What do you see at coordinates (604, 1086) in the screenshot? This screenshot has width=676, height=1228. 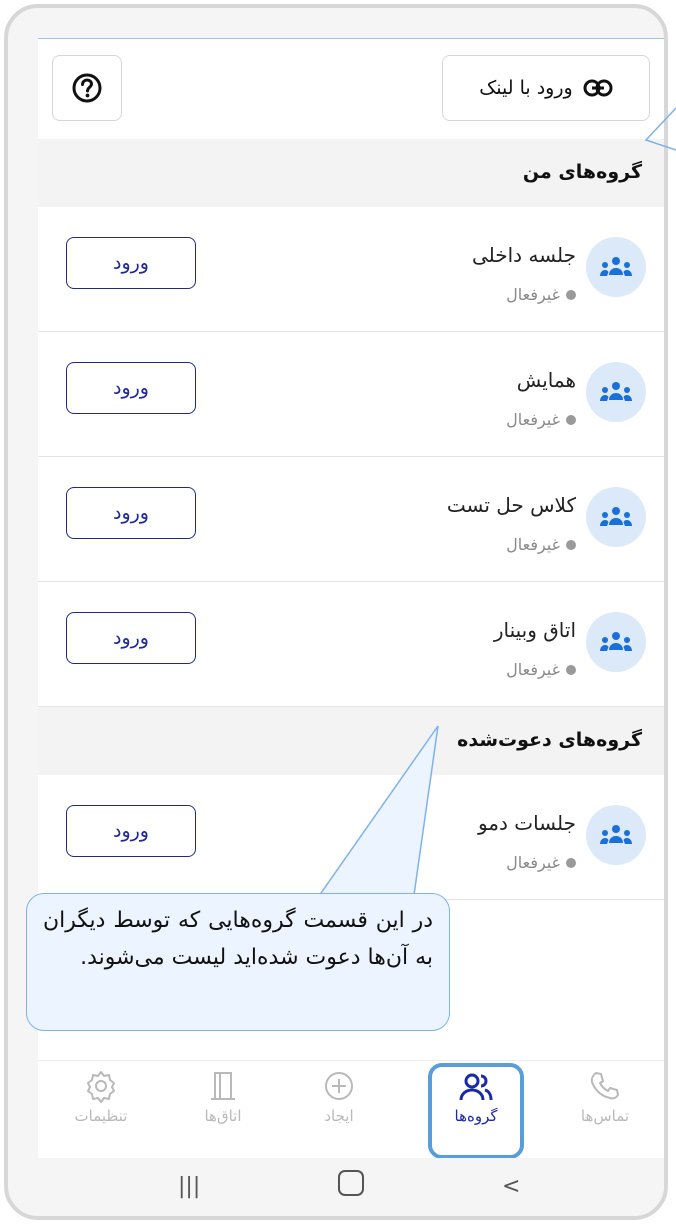 I see `phone-icon` at bounding box center [604, 1086].